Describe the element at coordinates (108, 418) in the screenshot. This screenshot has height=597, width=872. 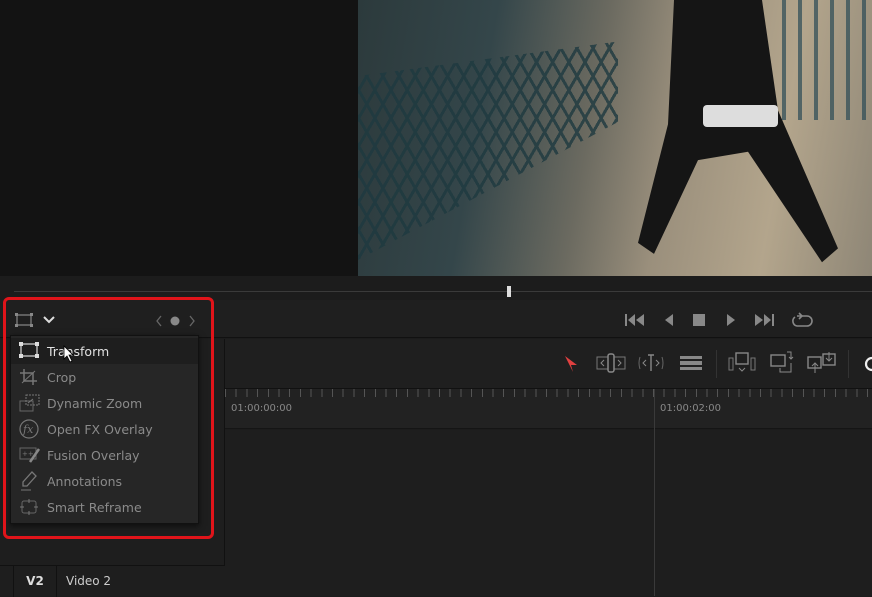
I see `highlight-annotation-box` at that location.